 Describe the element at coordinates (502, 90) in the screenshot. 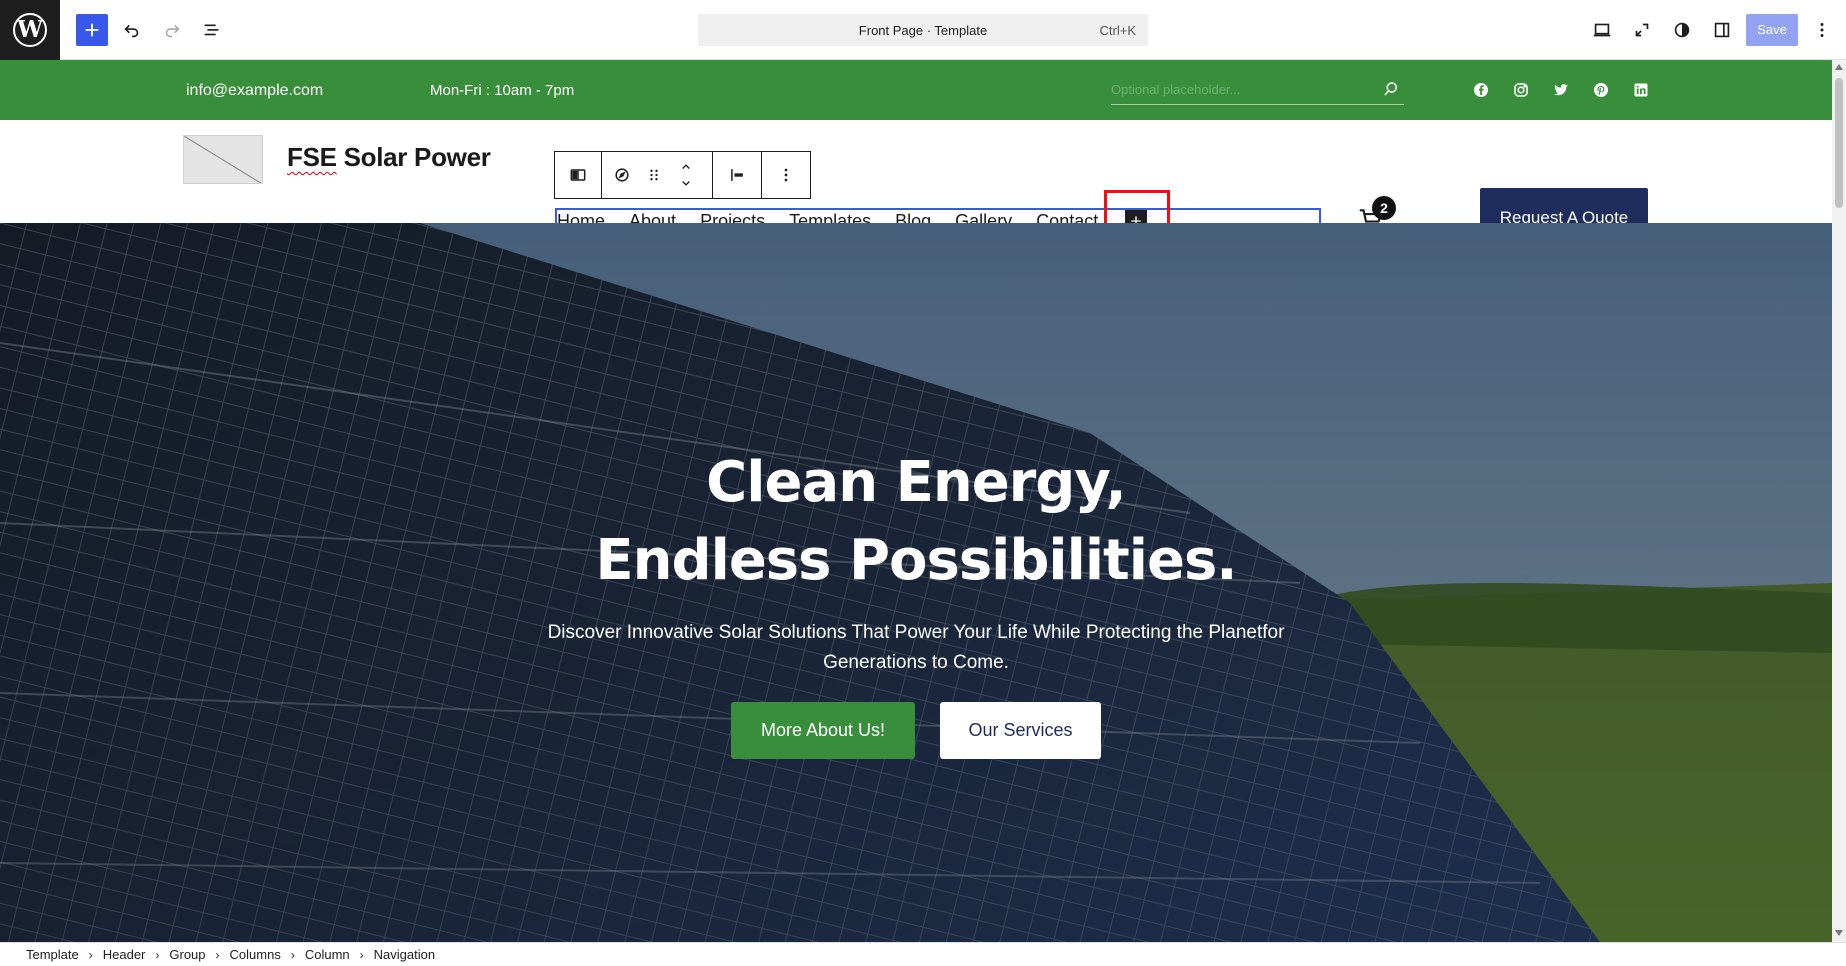

I see `business-hours: Mon-Fri : 10am - 7pm` at that location.